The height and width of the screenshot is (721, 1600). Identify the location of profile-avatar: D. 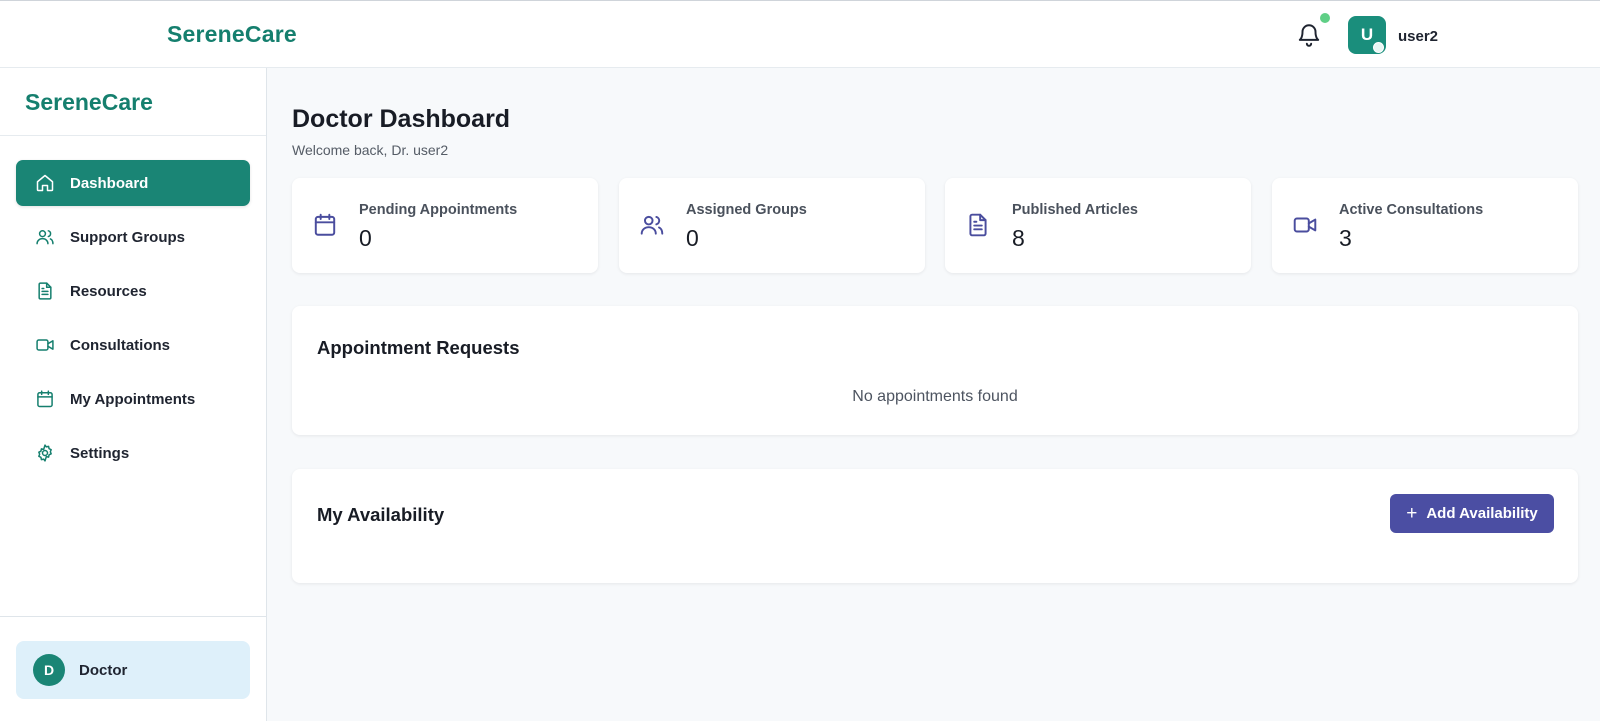
(49, 670).